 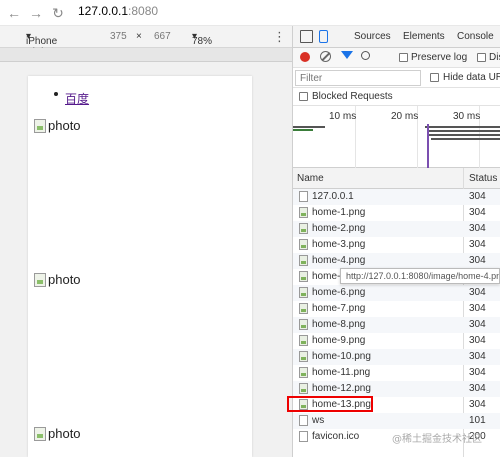 I want to click on filter-icon, so click(x=347, y=55).